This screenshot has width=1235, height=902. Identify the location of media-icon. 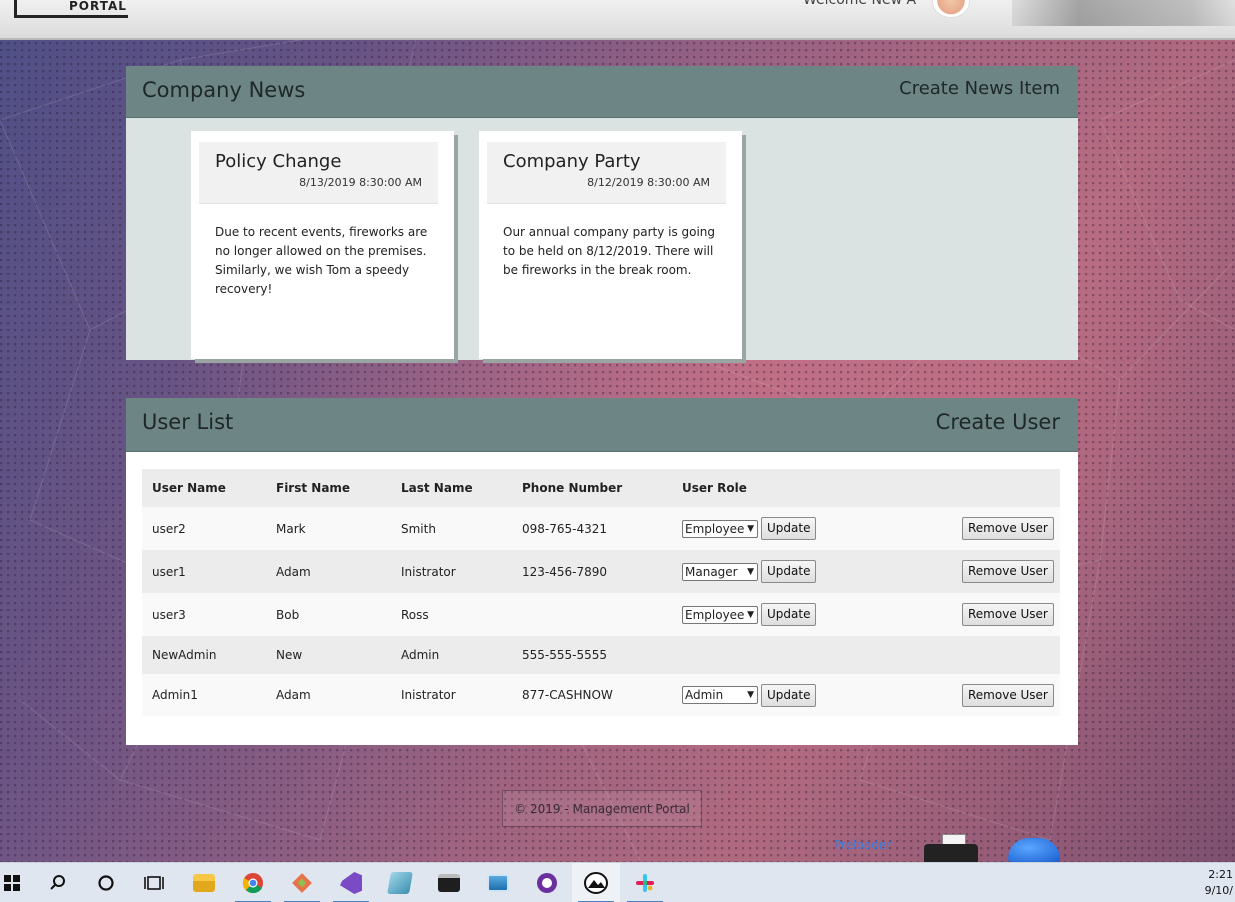
(547, 882).